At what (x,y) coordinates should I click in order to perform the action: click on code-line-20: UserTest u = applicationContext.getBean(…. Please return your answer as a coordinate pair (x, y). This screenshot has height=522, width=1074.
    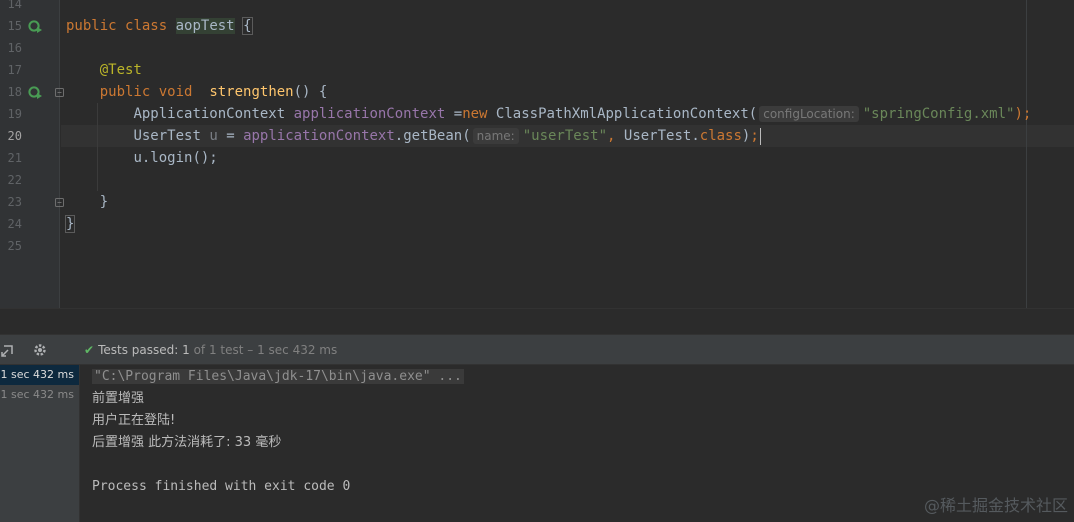
    Looking at the image, I should click on (447, 136).